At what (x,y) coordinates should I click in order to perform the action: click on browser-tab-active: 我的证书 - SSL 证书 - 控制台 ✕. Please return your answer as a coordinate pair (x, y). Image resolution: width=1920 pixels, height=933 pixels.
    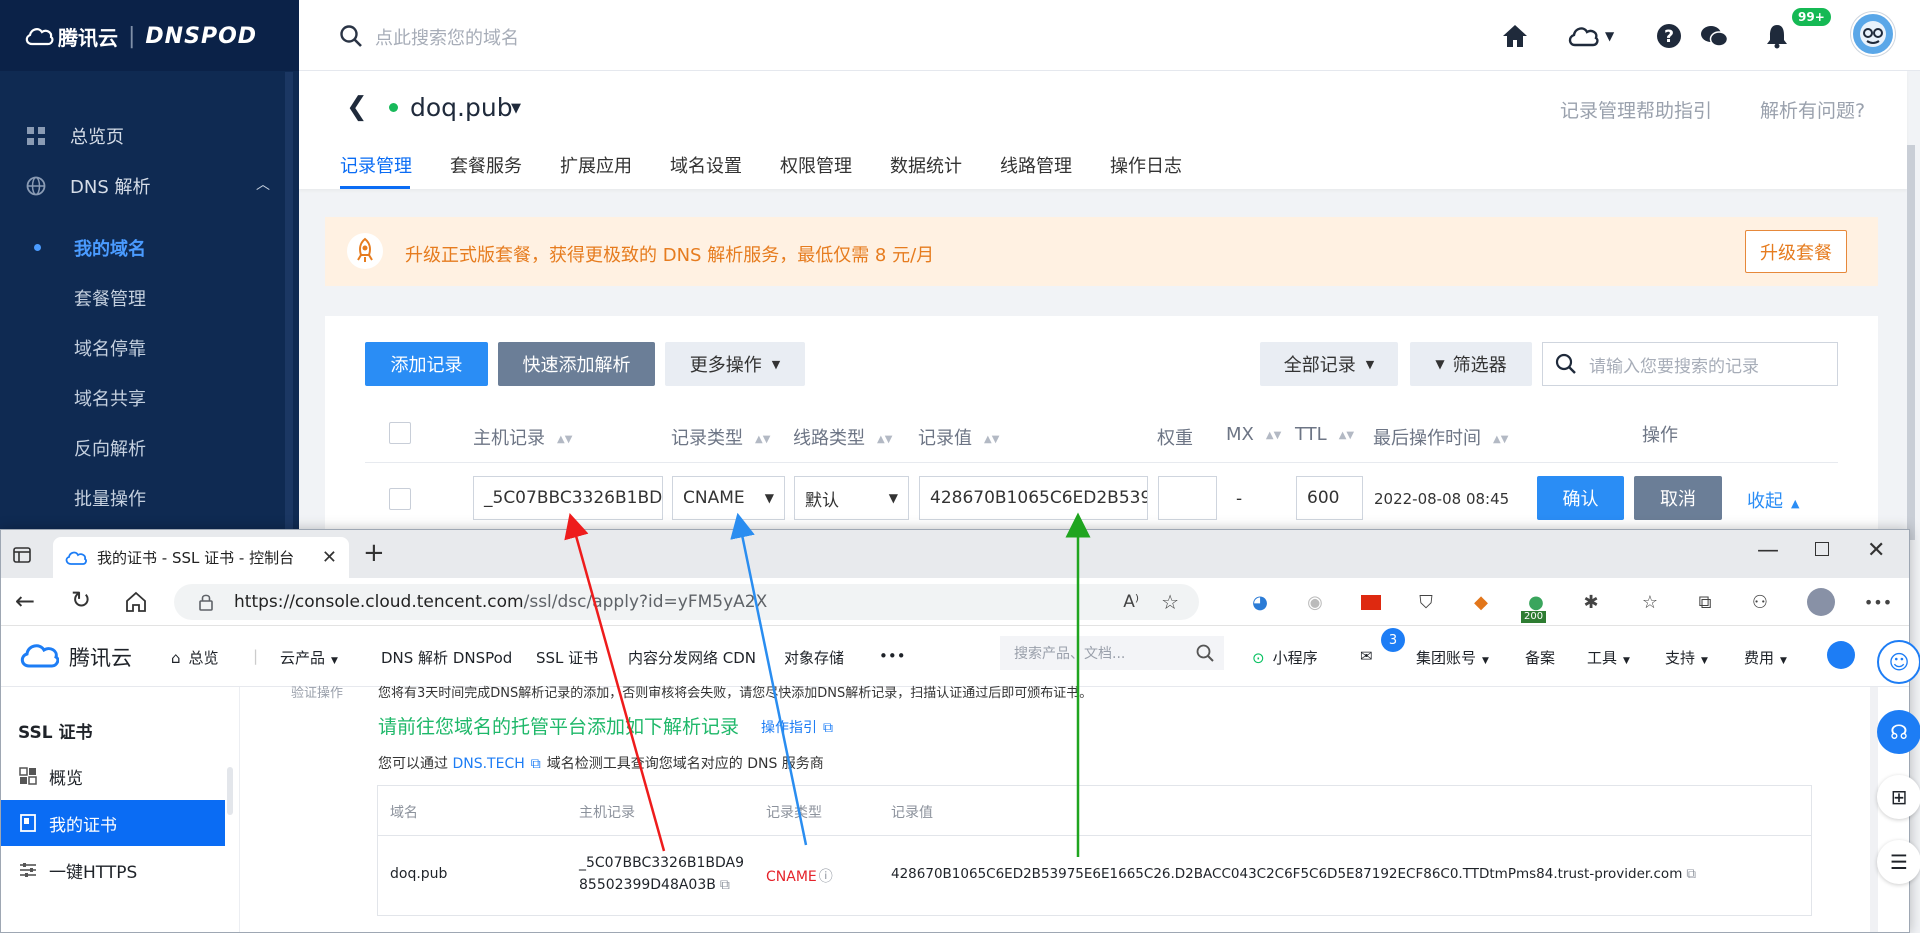
    Looking at the image, I should click on (201, 557).